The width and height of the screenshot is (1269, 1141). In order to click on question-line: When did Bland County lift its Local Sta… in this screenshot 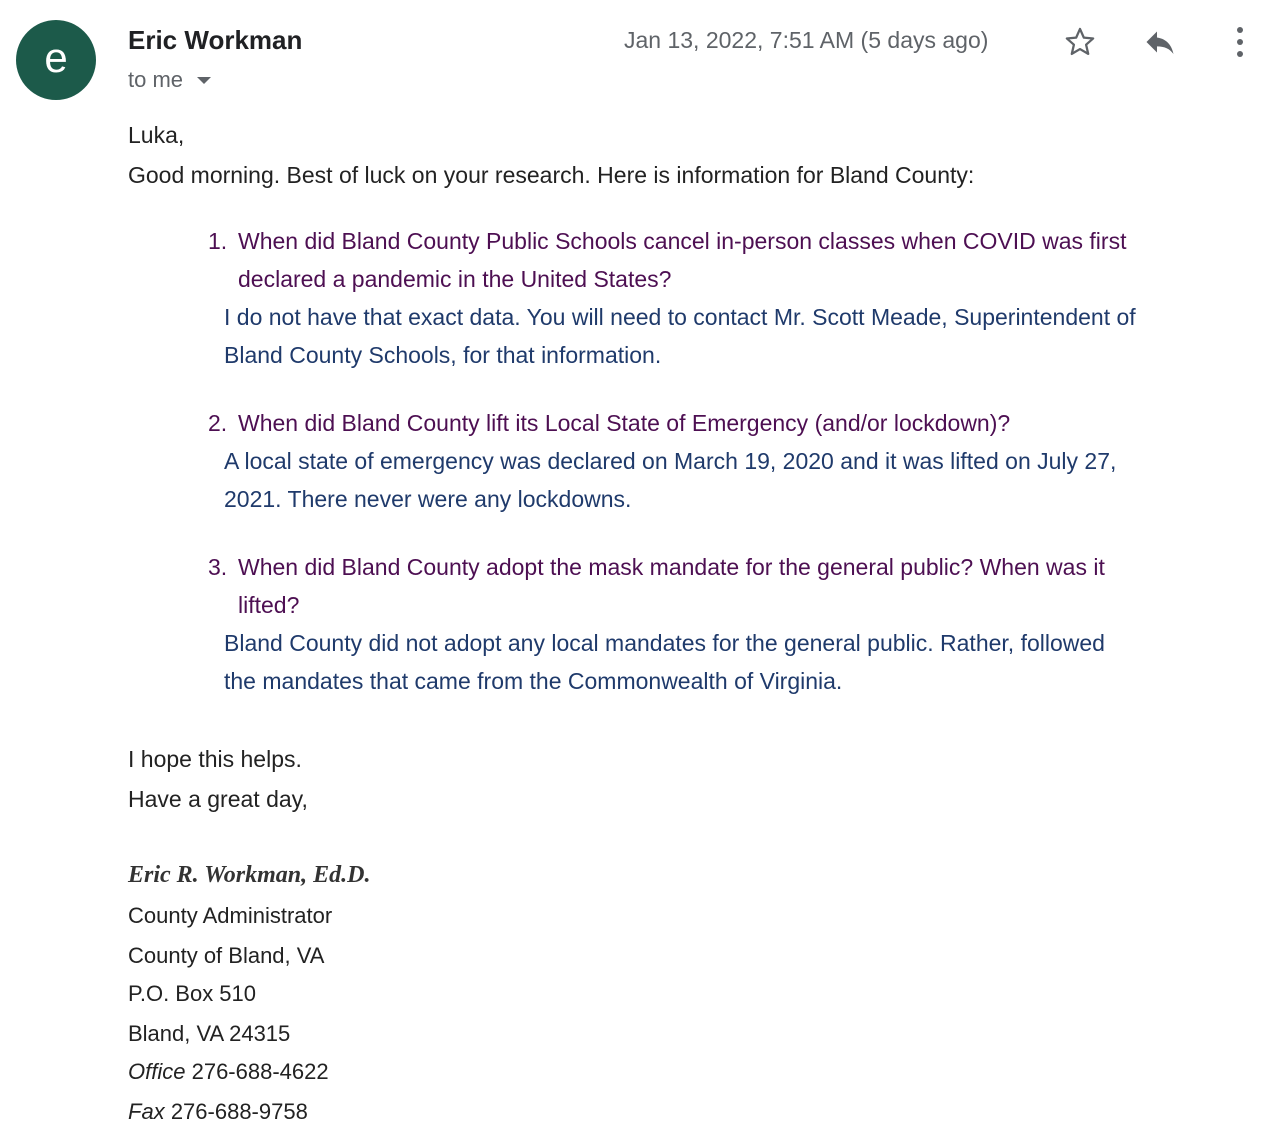, I will do `click(624, 423)`.